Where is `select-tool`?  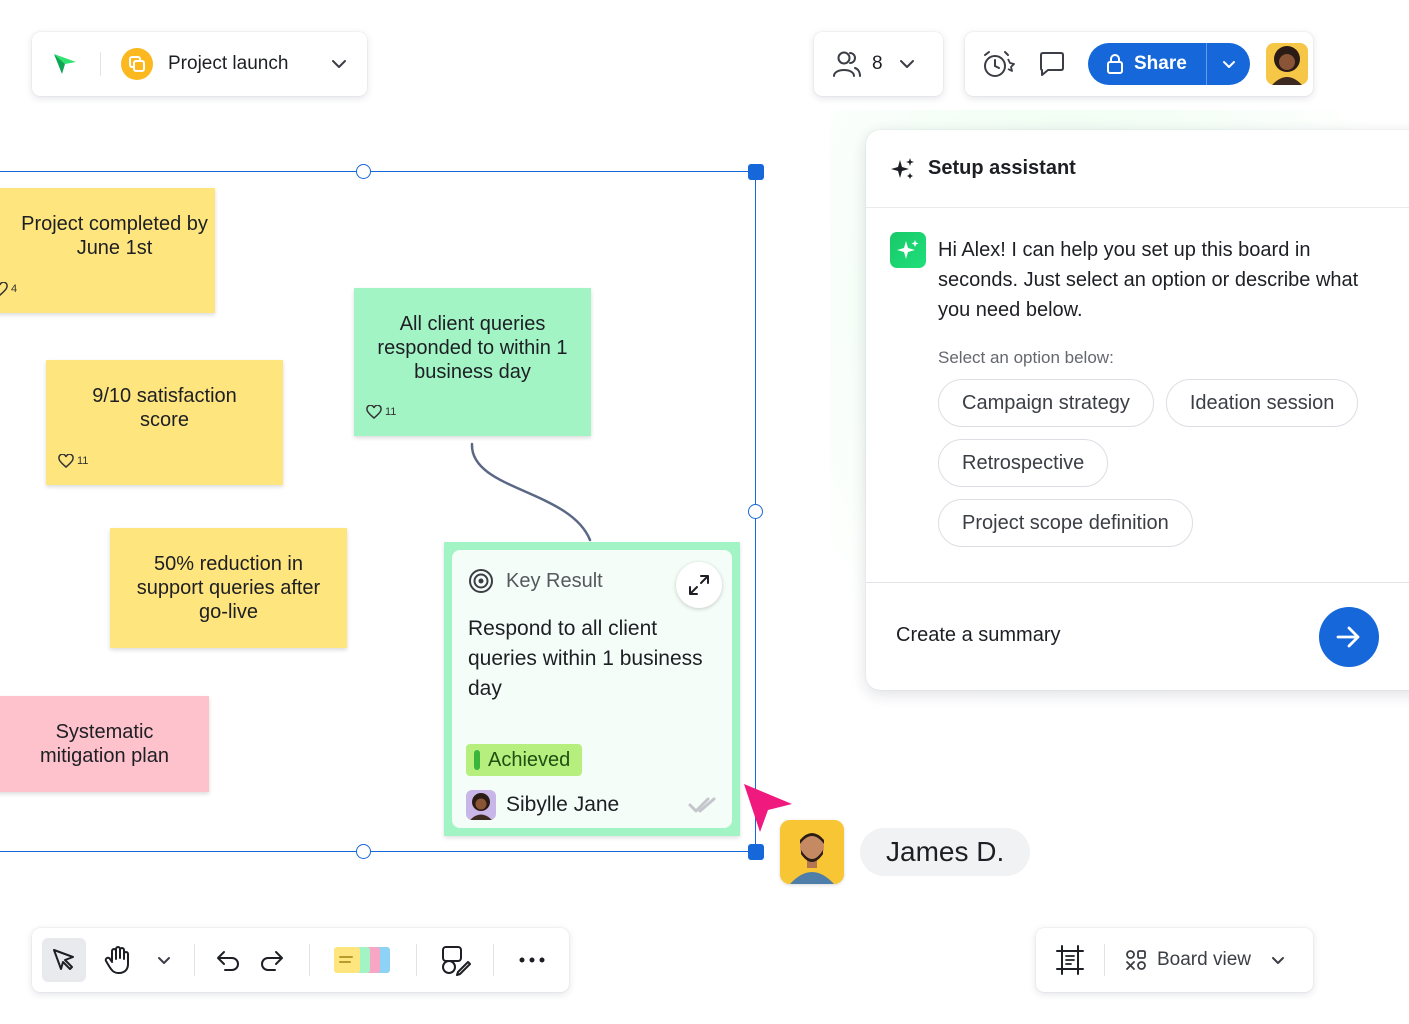 select-tool is located at coordinates (64, 960).